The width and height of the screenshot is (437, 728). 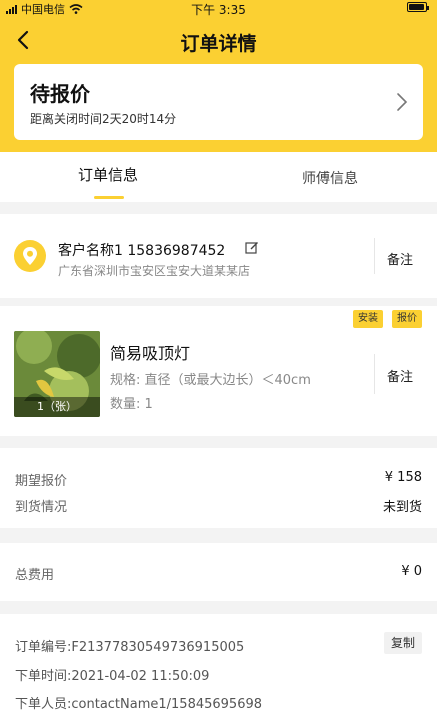 I want to click on product-spec: 规格: 直径（或最大边长）＜40cm, so click(x=210, y=380).